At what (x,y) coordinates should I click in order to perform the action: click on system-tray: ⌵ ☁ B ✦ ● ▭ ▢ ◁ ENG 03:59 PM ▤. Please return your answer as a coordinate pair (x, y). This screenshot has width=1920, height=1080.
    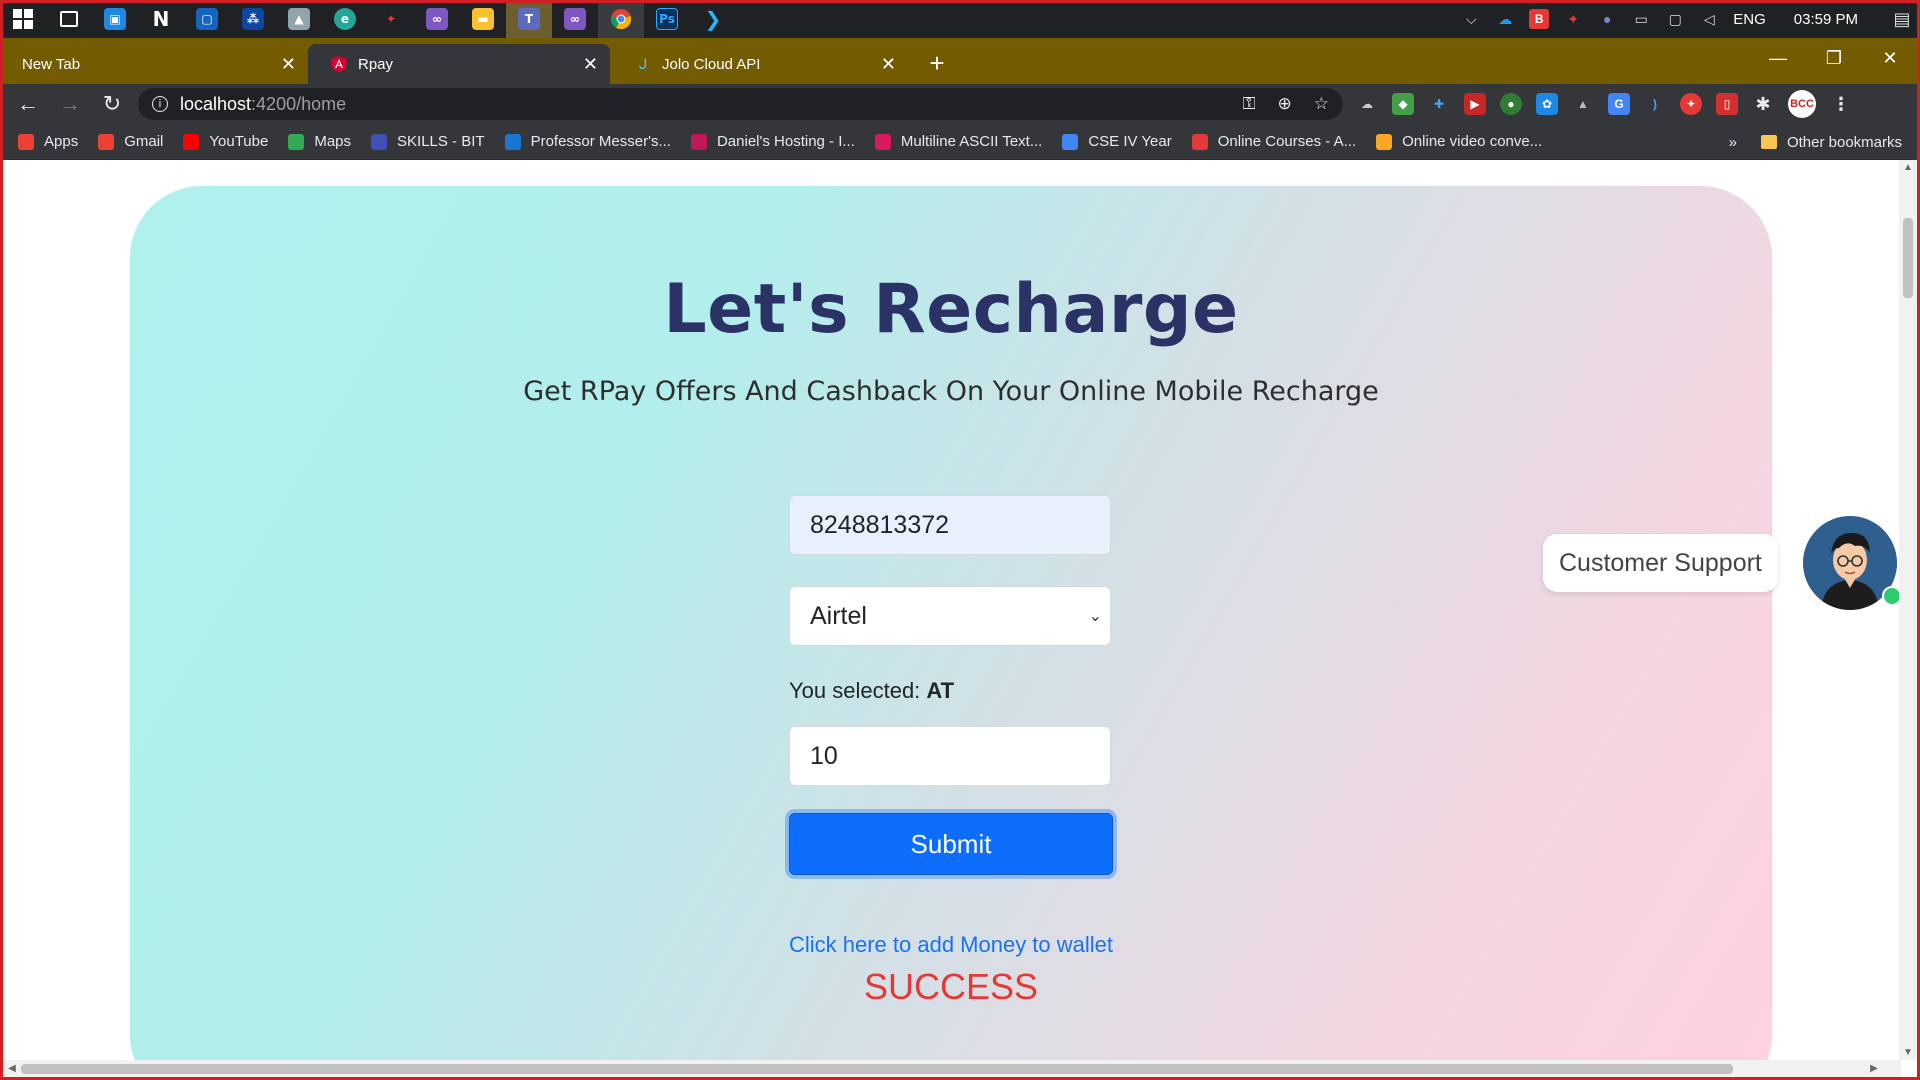
    Looking at the image, I should click on (1686, 19).